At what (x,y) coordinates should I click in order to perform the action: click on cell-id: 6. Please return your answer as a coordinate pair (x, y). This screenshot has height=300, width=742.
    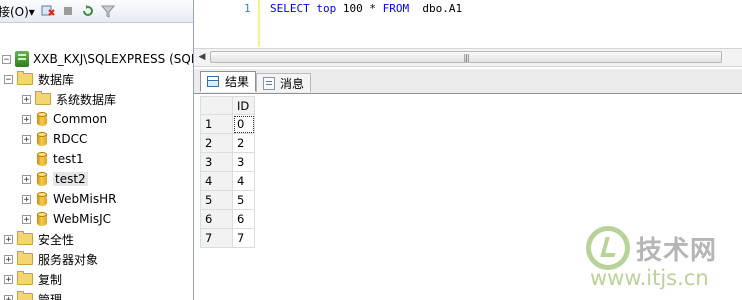
    Looking at the image, I should click on (243, 219).